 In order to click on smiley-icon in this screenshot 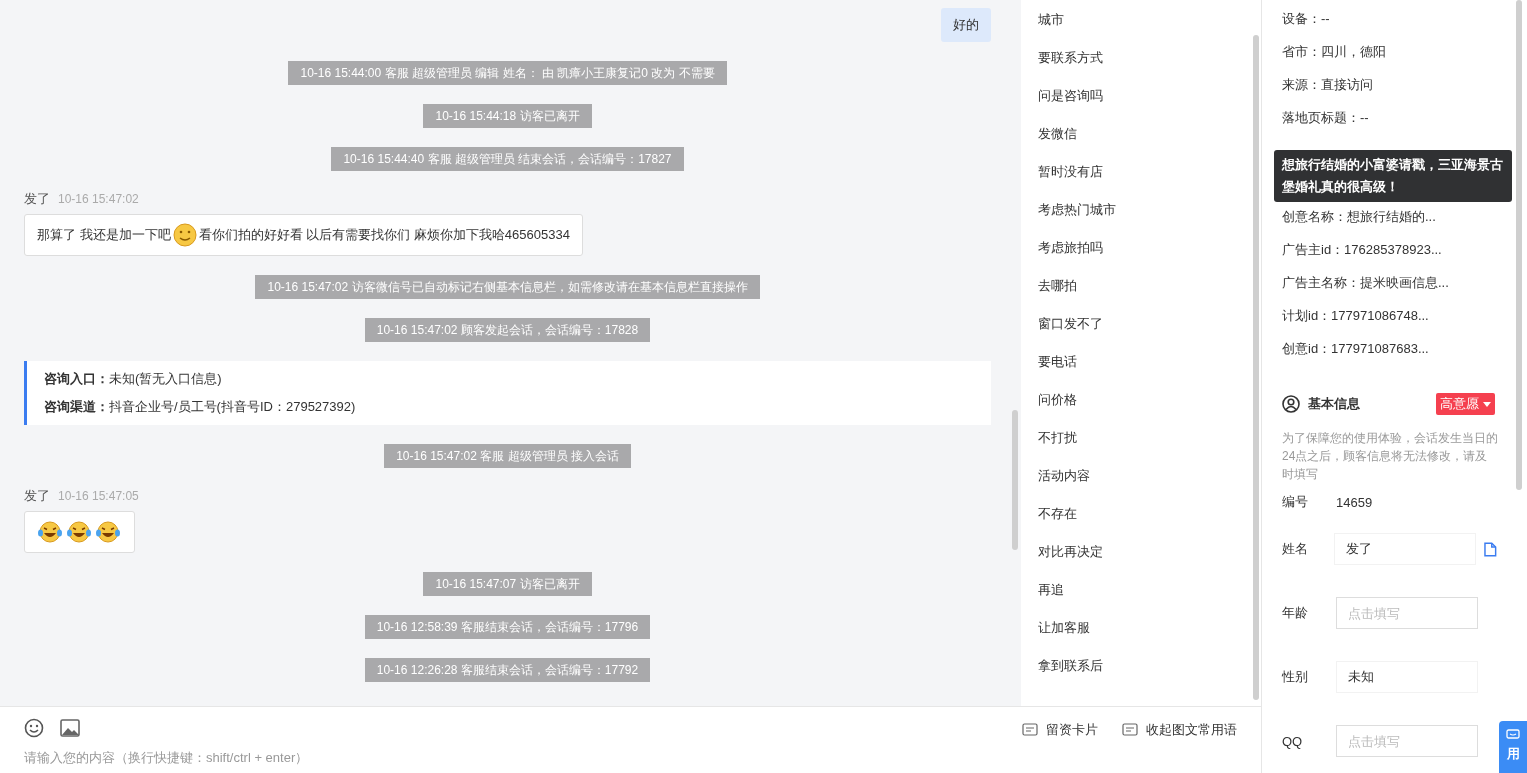, I will do `click(184, 235)`.